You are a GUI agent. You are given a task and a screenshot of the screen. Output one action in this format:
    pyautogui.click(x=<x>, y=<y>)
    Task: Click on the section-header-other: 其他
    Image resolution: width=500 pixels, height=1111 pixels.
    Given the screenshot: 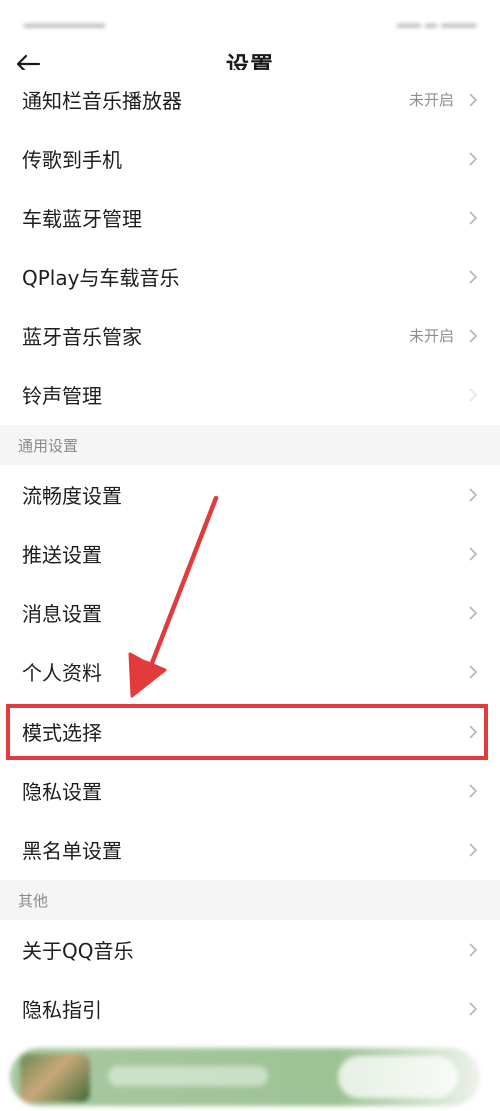 What is the action you would take?
    pyautogui.click(x=250, y=900)
    